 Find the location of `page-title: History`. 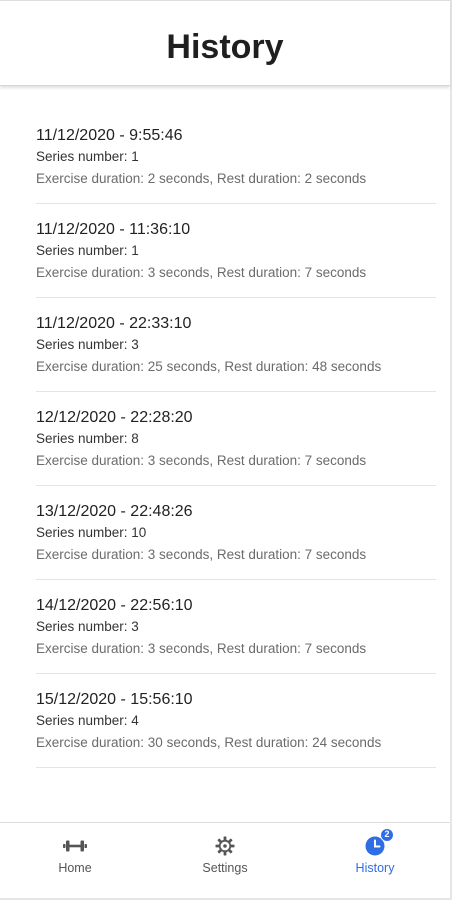

page-title: History is located at coordinates (225, 46).